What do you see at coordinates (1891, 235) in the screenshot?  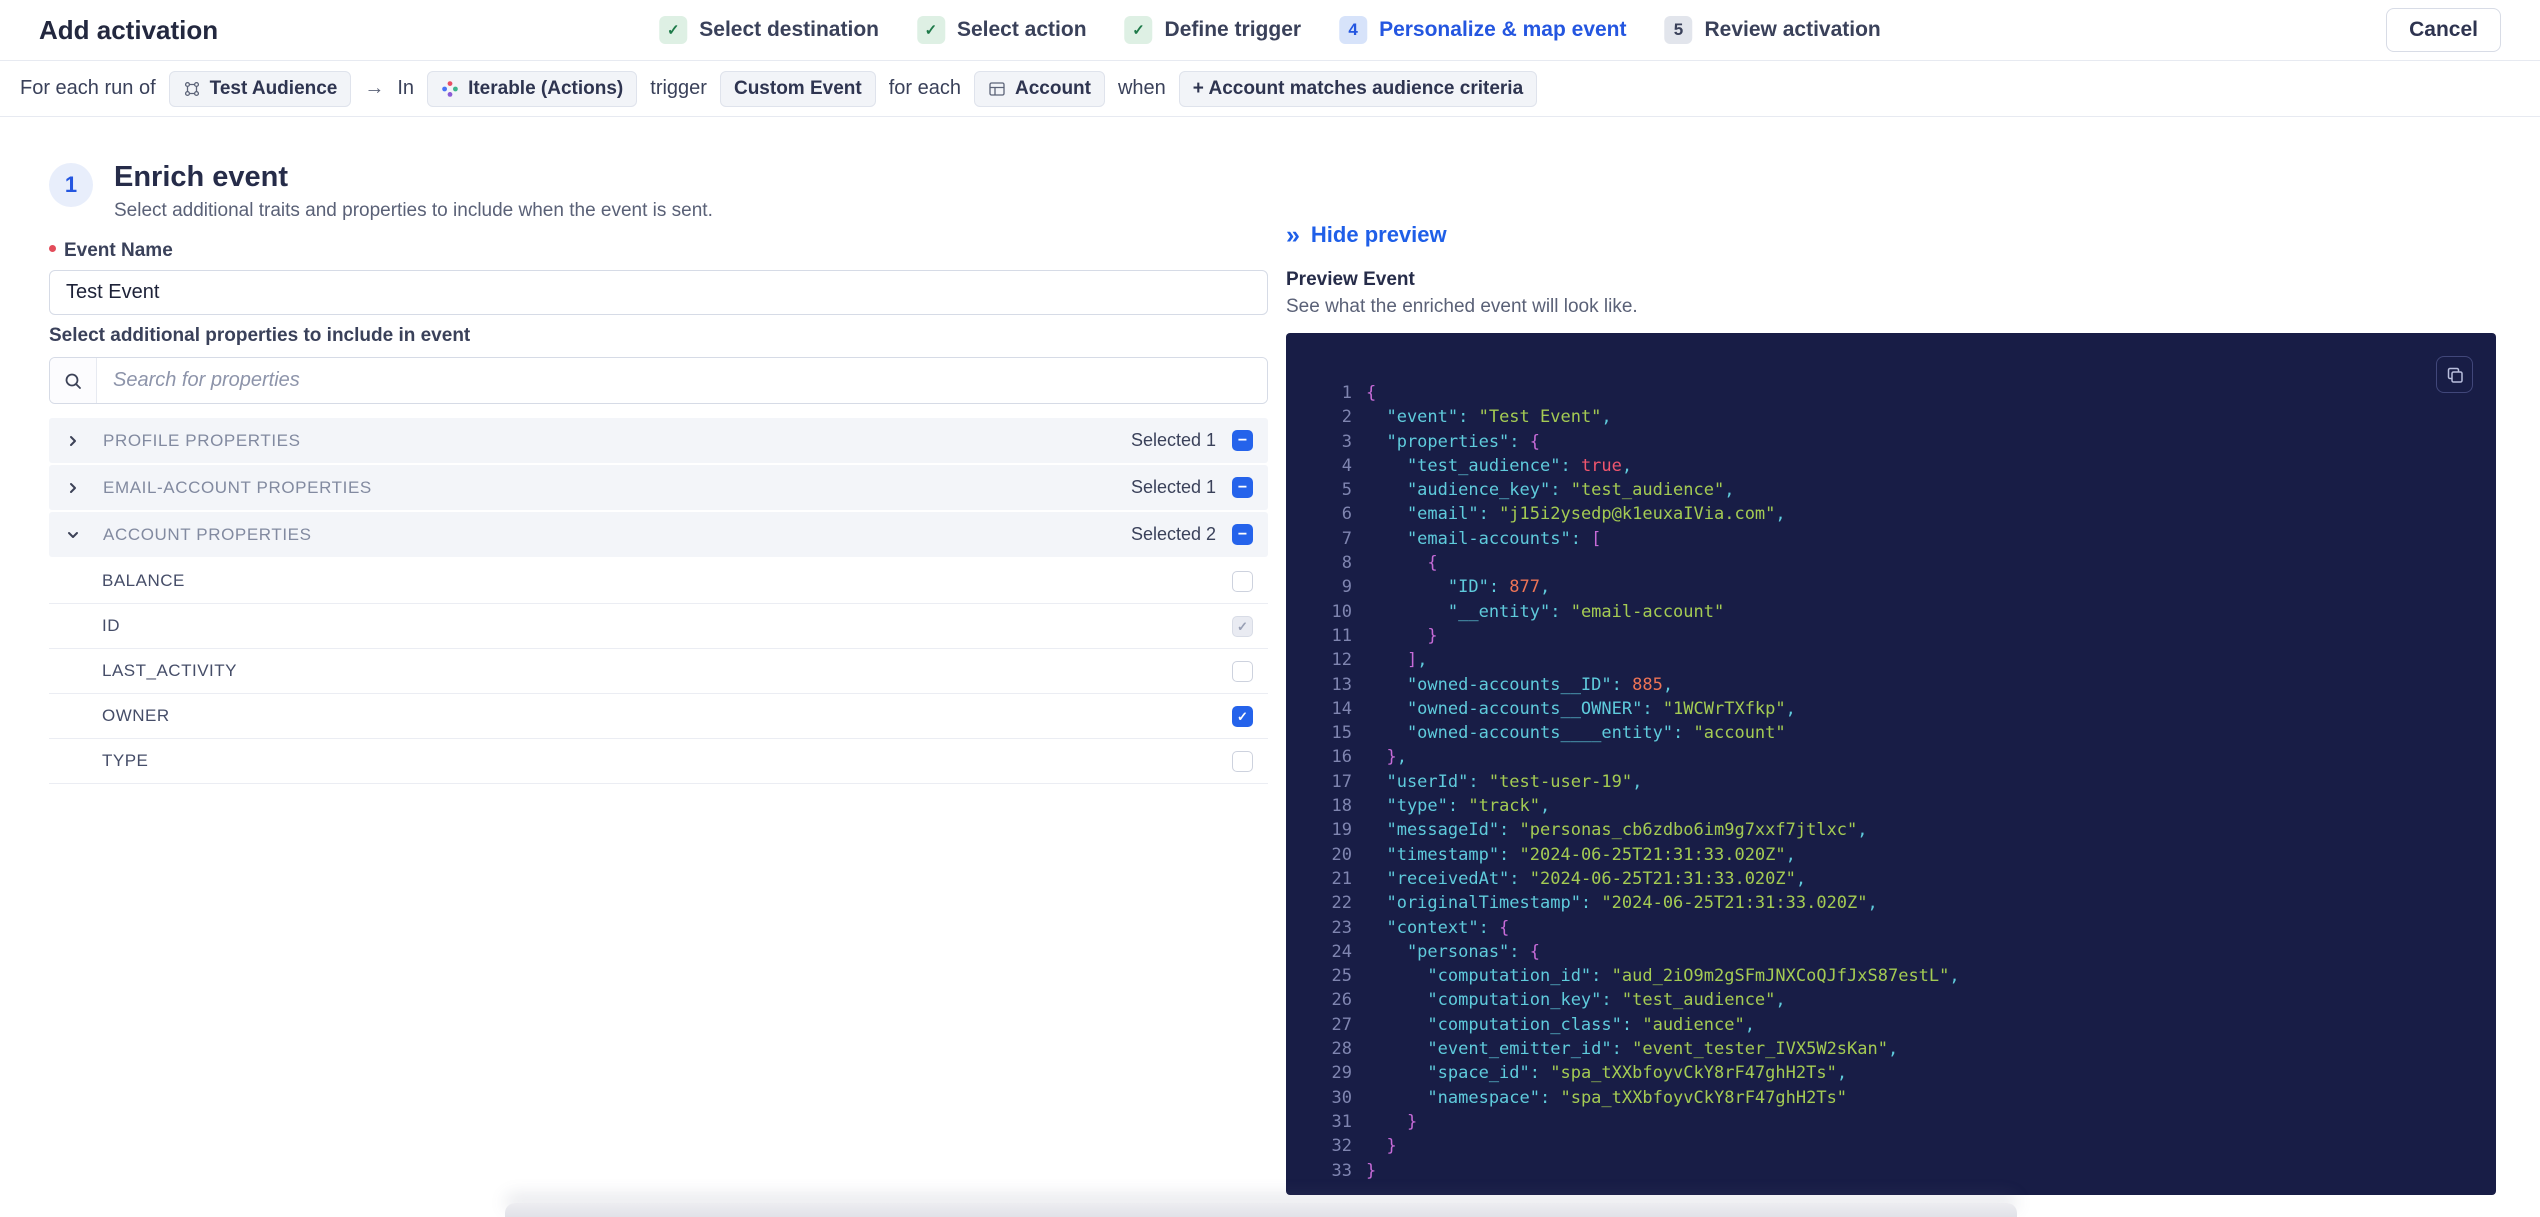 I see `hide-preview-link: Hide preview` at bounding box center [1891, 235].